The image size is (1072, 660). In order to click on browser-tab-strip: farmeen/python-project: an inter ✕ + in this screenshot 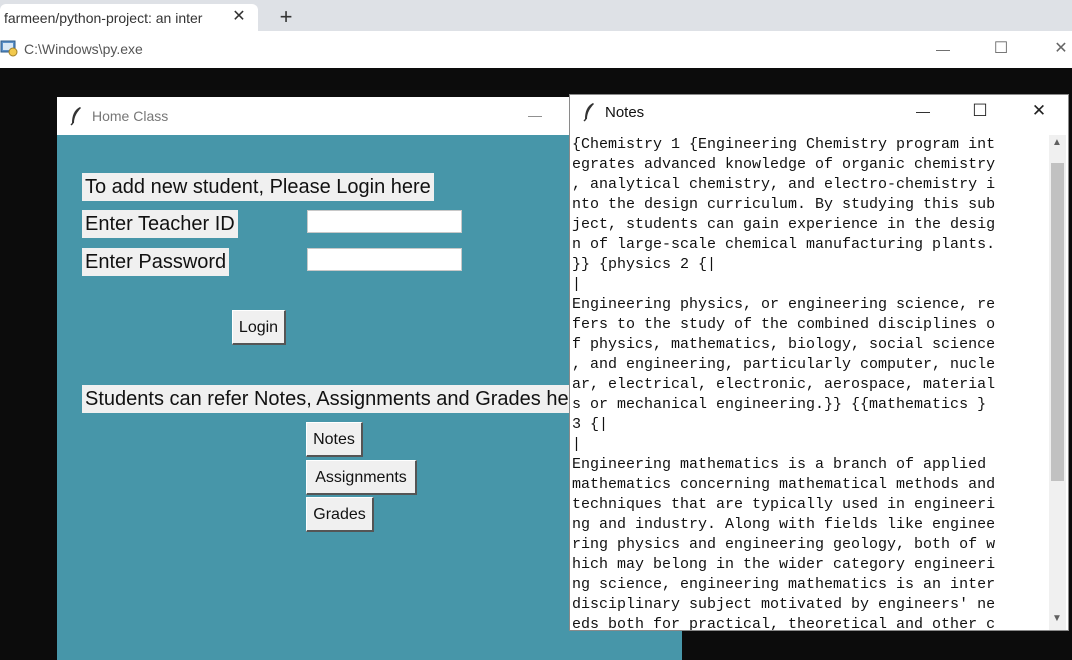, I will do `click(536, 15)`.